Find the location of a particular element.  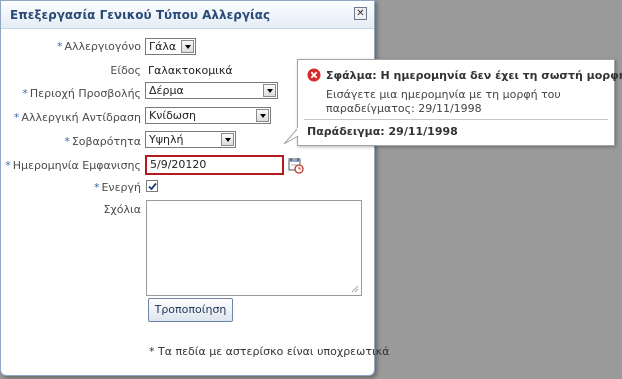

onset-date-label: * Ημερομηνία Εμφανισης is located at coordinates (73, 165).